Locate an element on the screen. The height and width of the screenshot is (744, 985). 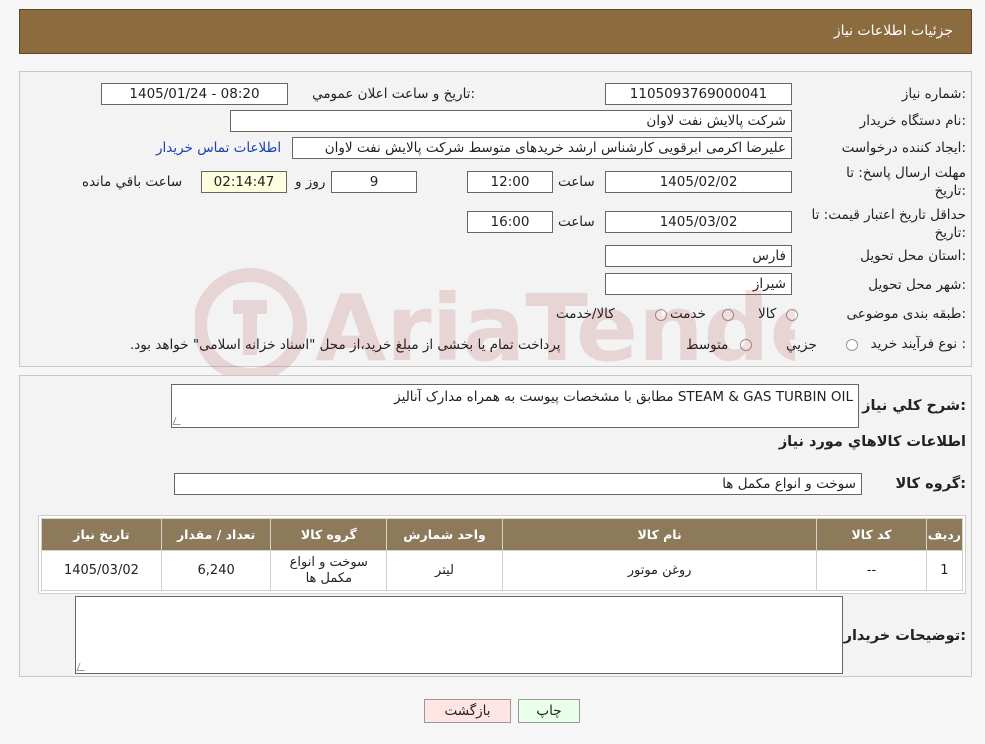
validity-time-label: ساعت is located at coordinates (576, 222).